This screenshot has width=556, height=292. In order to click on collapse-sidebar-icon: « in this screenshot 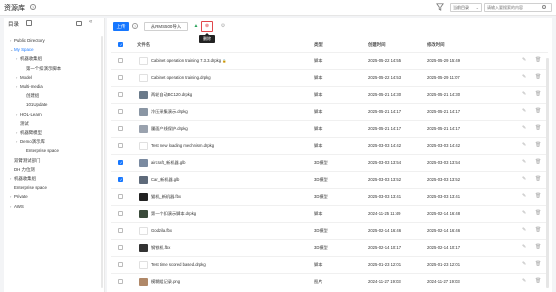, I will do `click(90, 22)`.